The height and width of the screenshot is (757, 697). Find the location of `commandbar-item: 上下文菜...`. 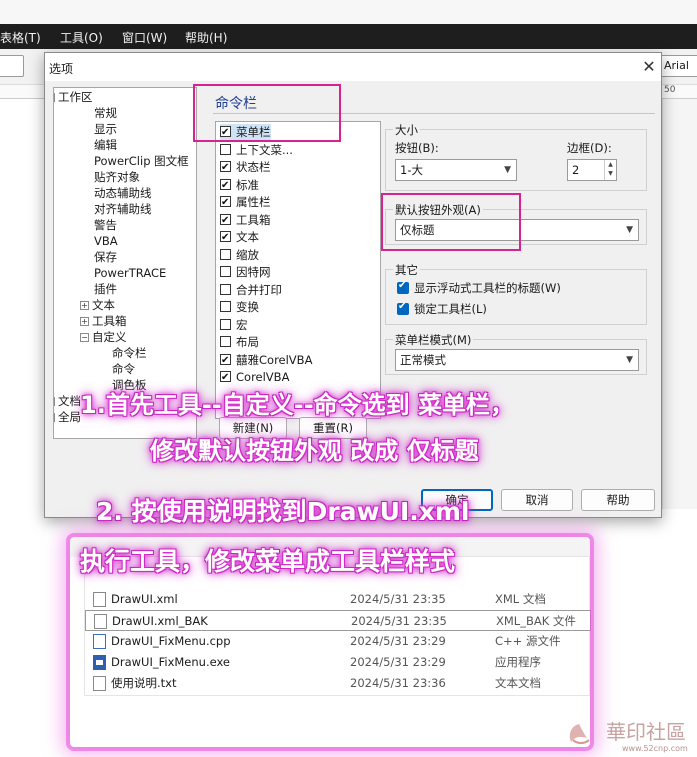

commandbar-item: 上下文菜... is located at coordinates (256, 150).